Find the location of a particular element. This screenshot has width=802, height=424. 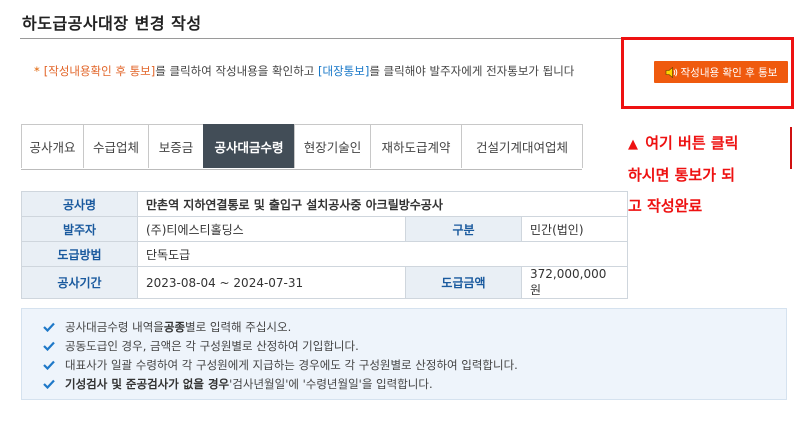

period-value: 2023-08-04 ~ 2024-07-31 is located at coordinates (271, 282).